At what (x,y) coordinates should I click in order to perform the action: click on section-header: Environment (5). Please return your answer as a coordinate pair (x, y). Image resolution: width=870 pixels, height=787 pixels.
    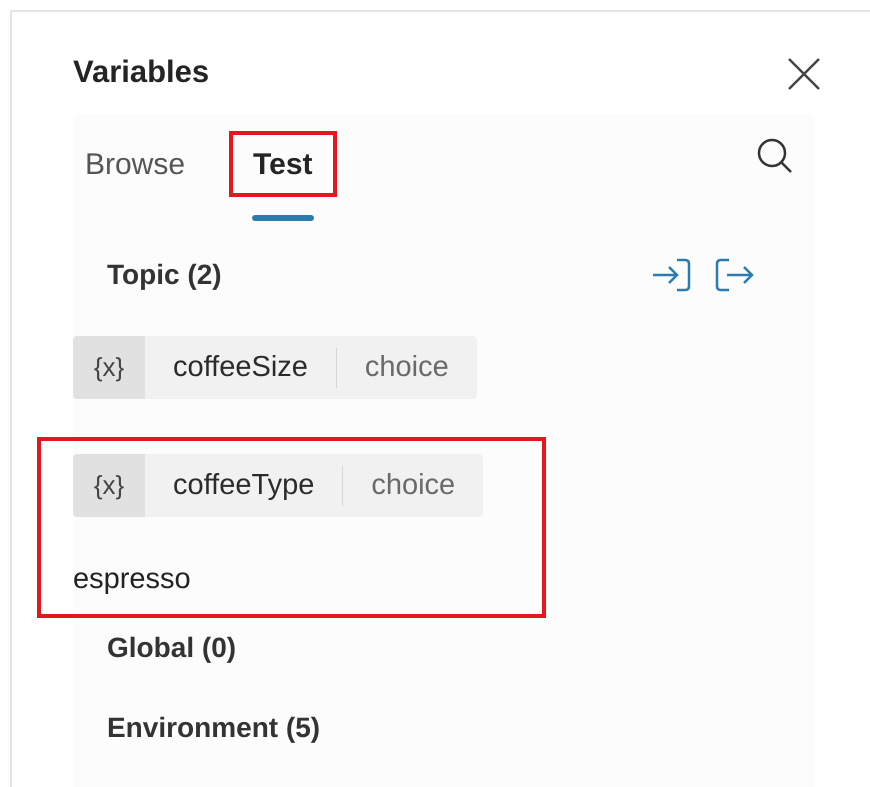
    Looking at the image, I should click on (213, 728).